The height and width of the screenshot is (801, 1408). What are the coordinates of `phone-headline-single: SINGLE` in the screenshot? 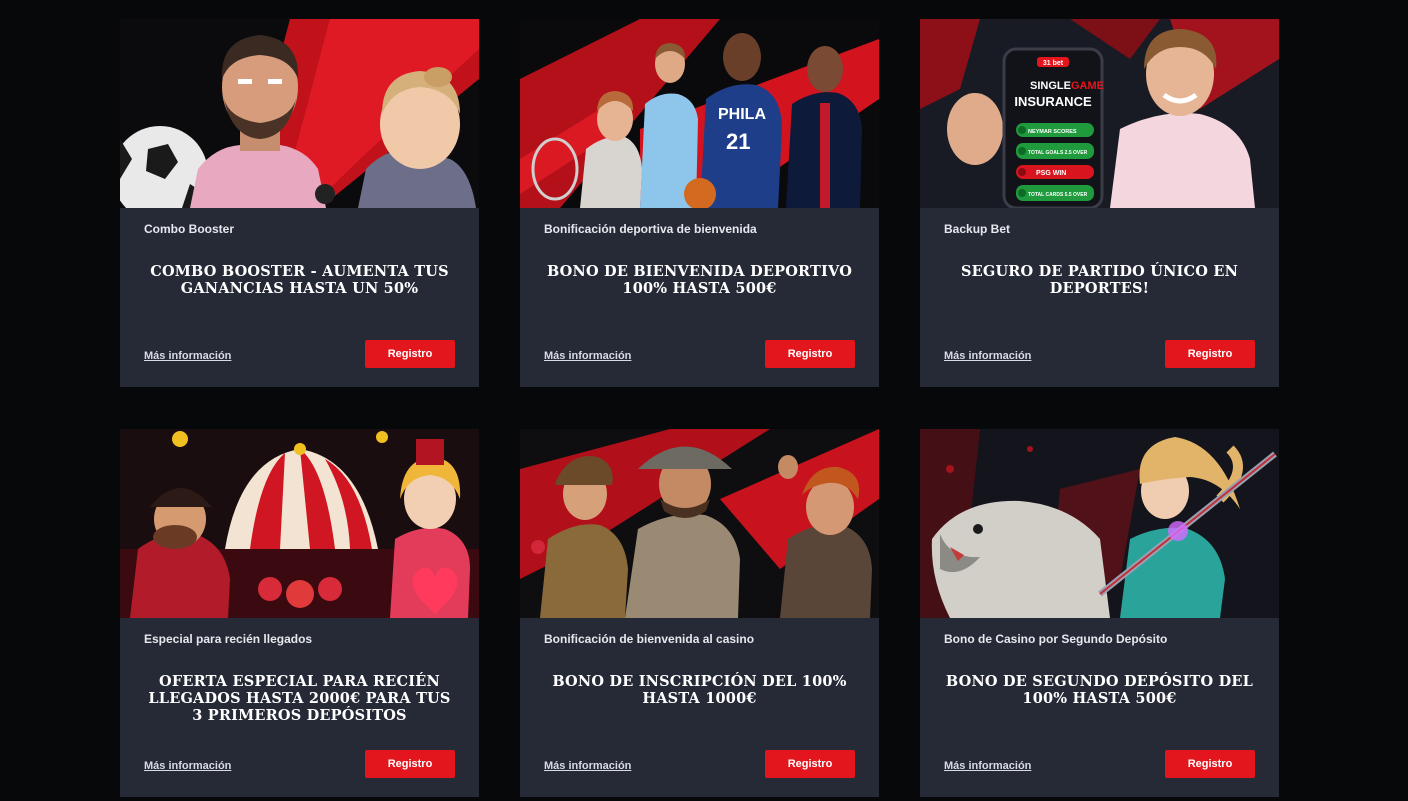 It's located at (1050, 86).